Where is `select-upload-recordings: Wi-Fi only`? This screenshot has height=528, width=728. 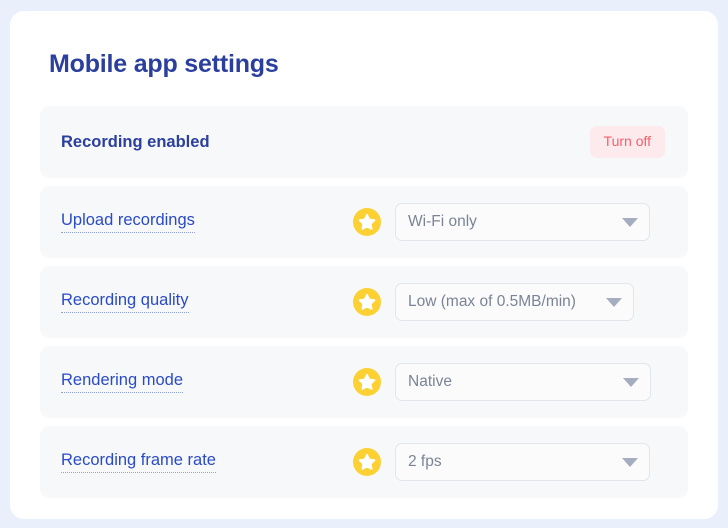
select-upload-recordings: Wi-Fi only is located at coordinates (522, 222).